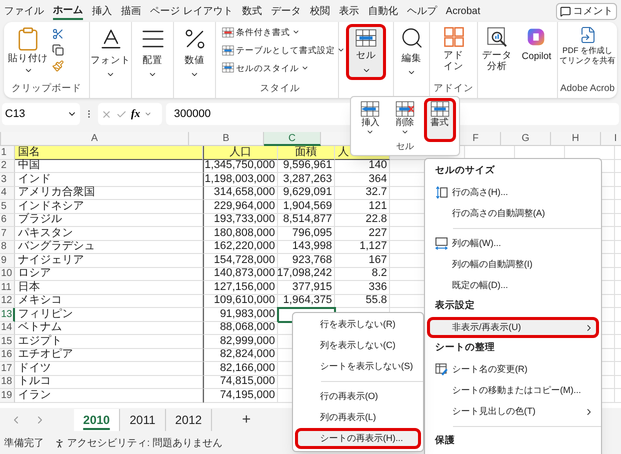 The height and width of the screenshot is (454, 621). Describe the element at coordinates (306, 220) in the screenshot. I see `table-cell: 8,514,877` at that location.